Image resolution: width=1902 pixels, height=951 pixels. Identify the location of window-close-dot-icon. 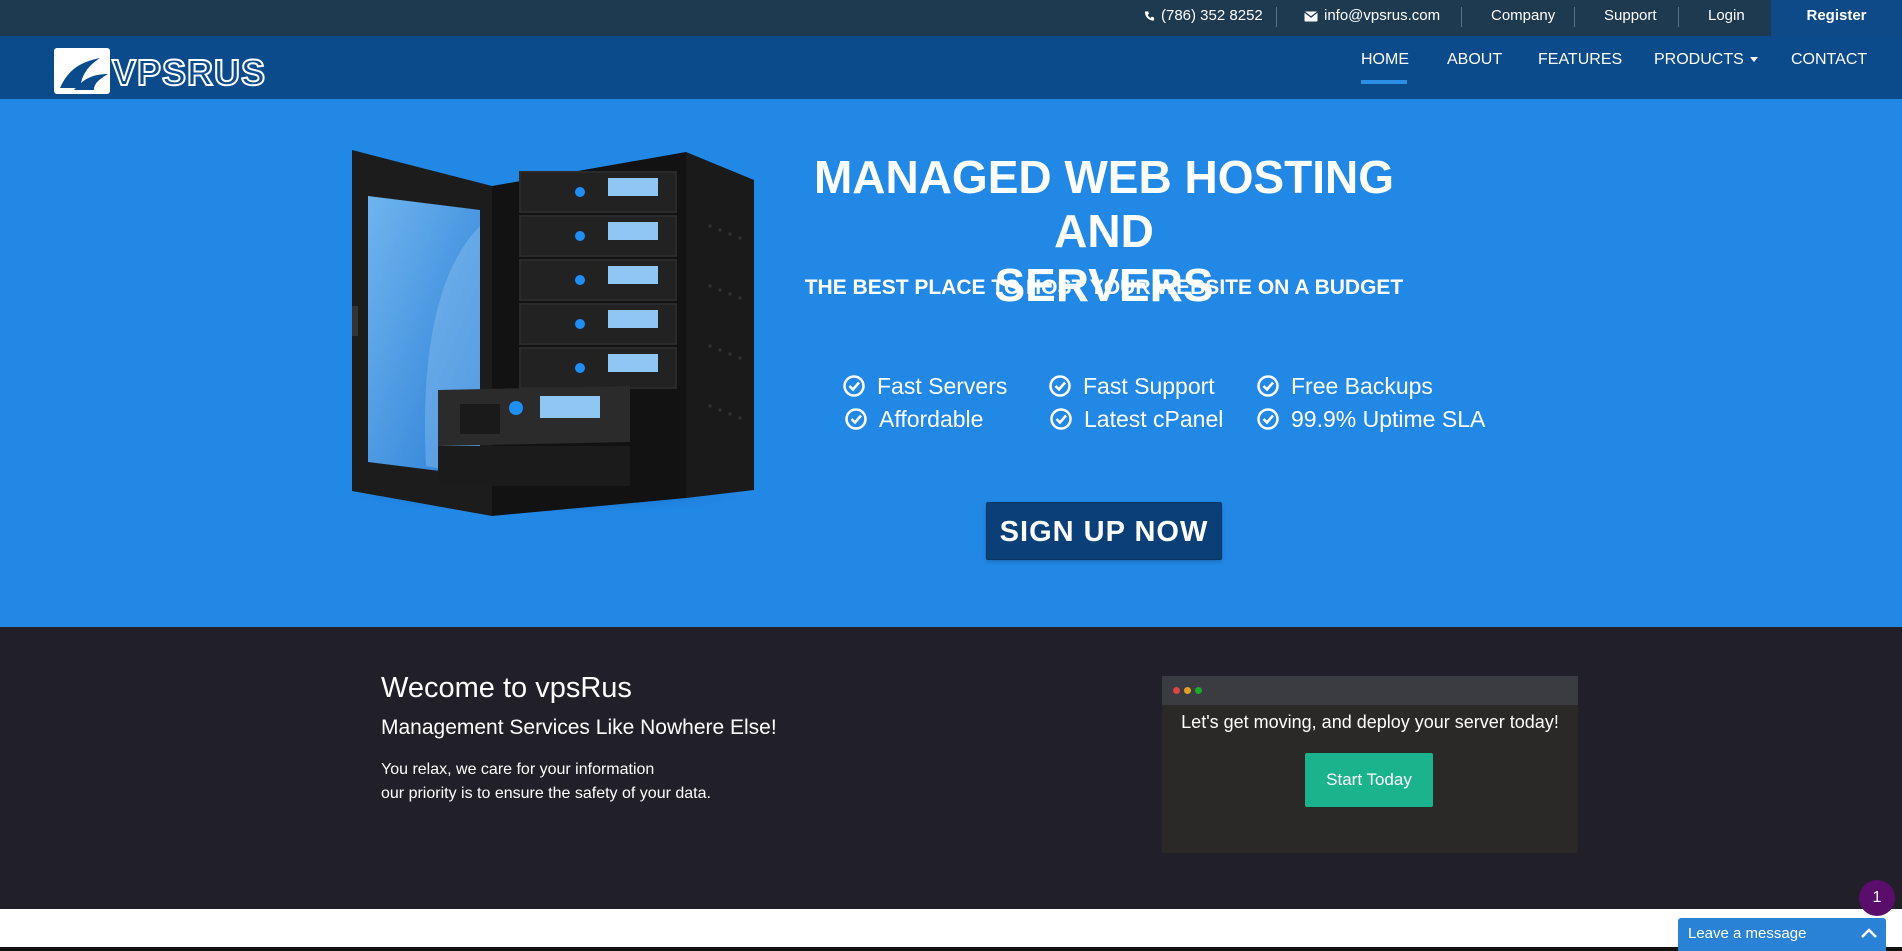
(1176, 690).